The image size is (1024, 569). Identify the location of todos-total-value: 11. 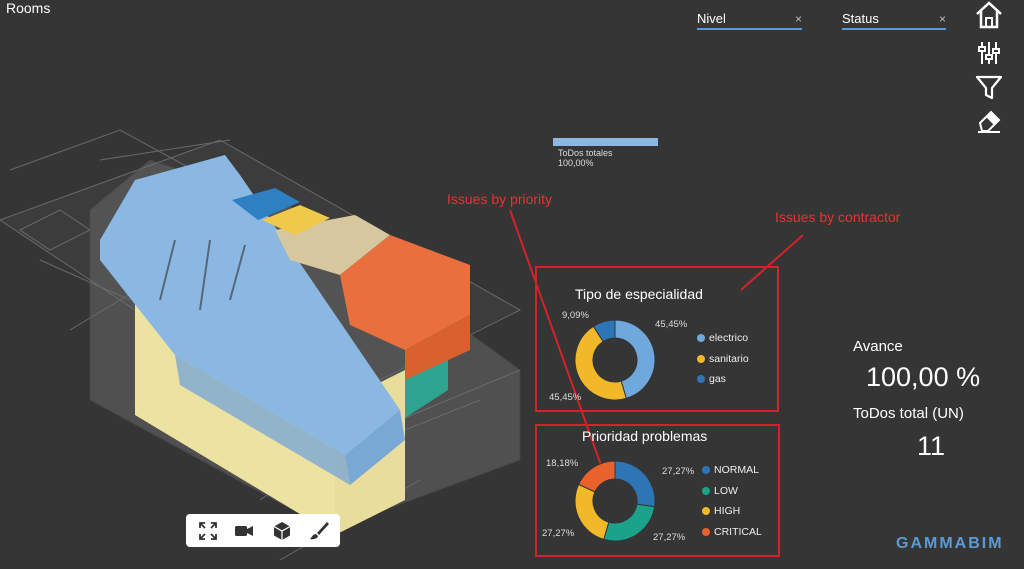
(931, 446).